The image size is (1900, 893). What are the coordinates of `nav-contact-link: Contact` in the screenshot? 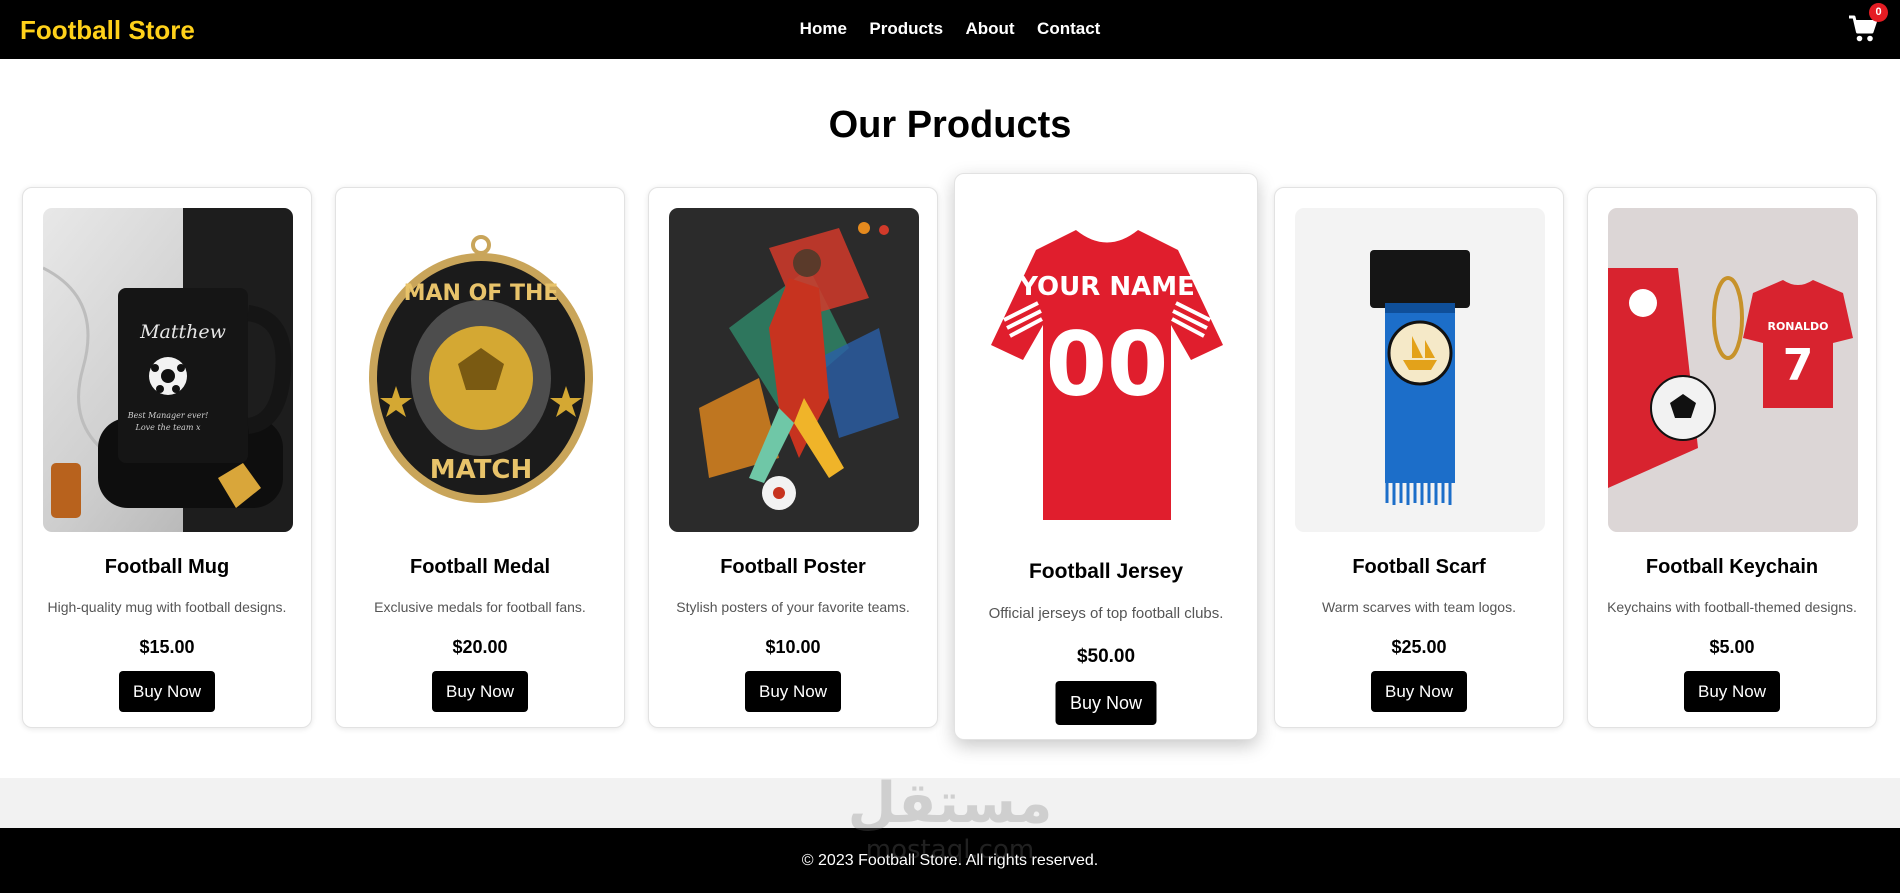 It's located at (1068, 28).